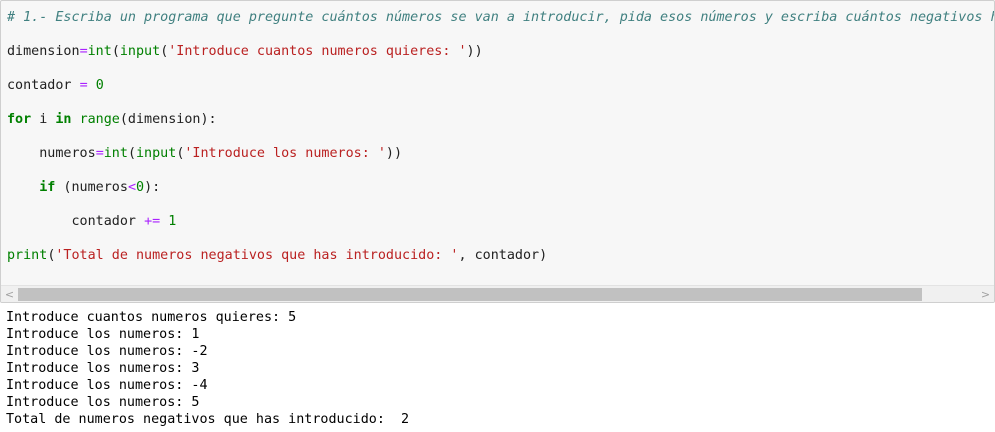 The width and height of the screenshot is (995, 432). What do you see at coordinates (470, 294) in the screenshot?
I see `scrollbar-thumb` at bounding box center [470, 294].